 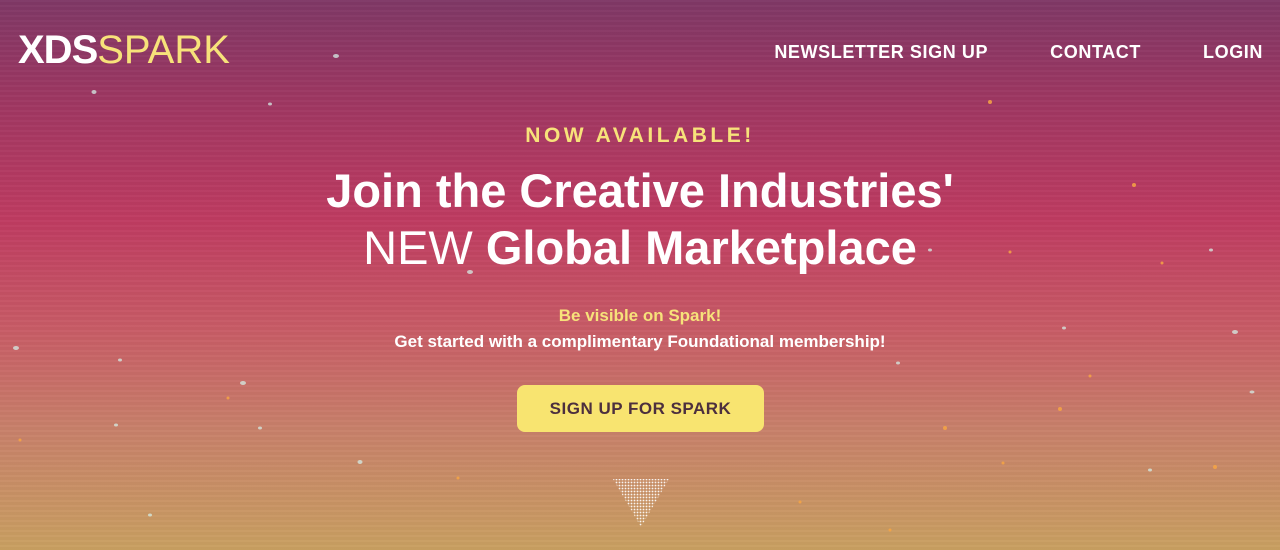 I want to click on be-visible-text: Be visible on Spark!, so click(x=640, y=315).